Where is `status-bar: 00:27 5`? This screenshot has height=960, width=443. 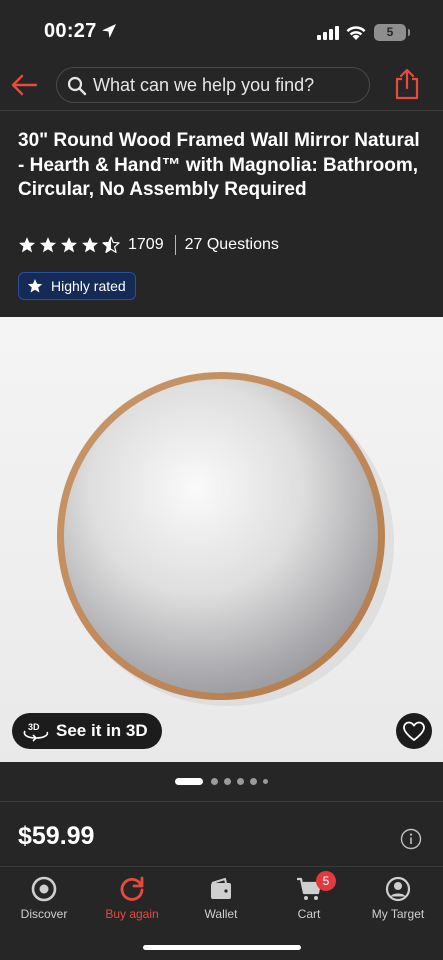 status-bar: 00:27 5 is located at coordinates (221, 31).